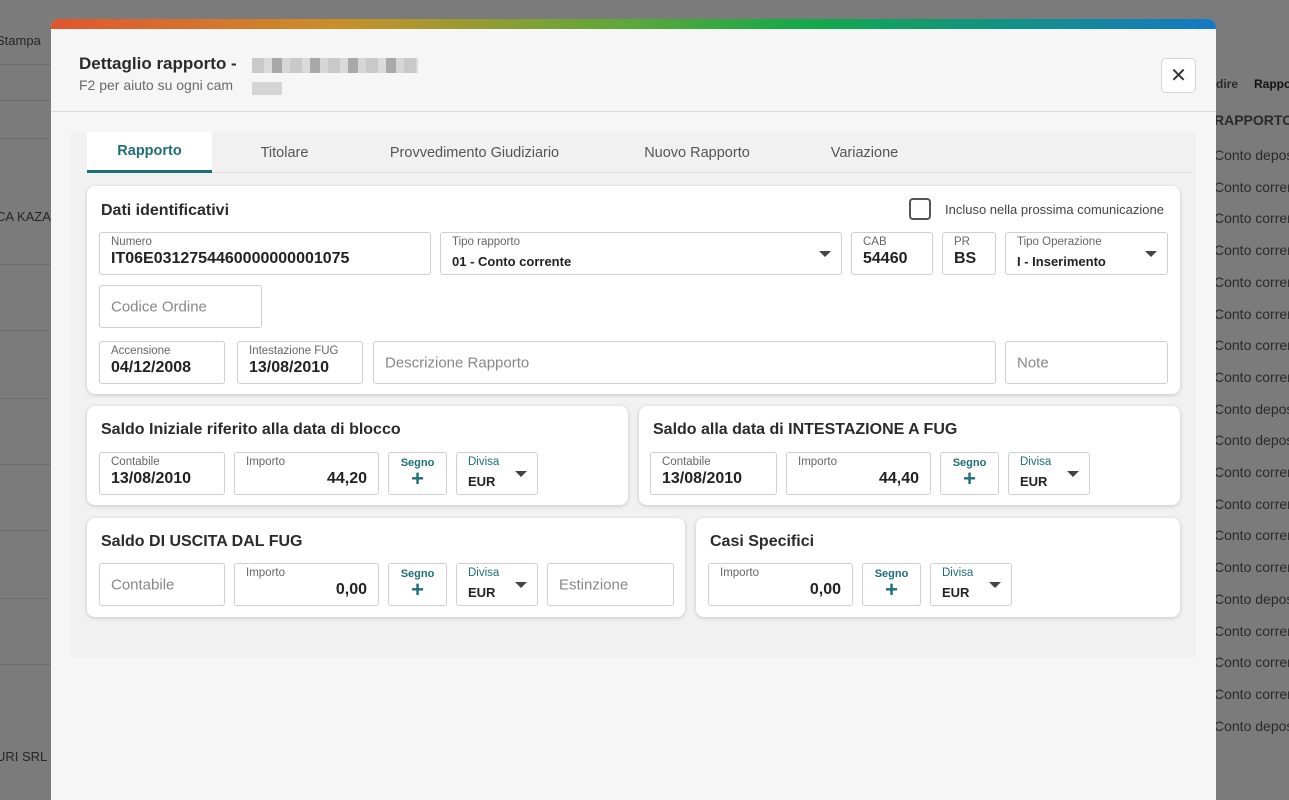  What do you see at coordinates (294, 351) in the screenshot?
I see `field-label: Intestazione FUG` at bounding box center [294, 351].